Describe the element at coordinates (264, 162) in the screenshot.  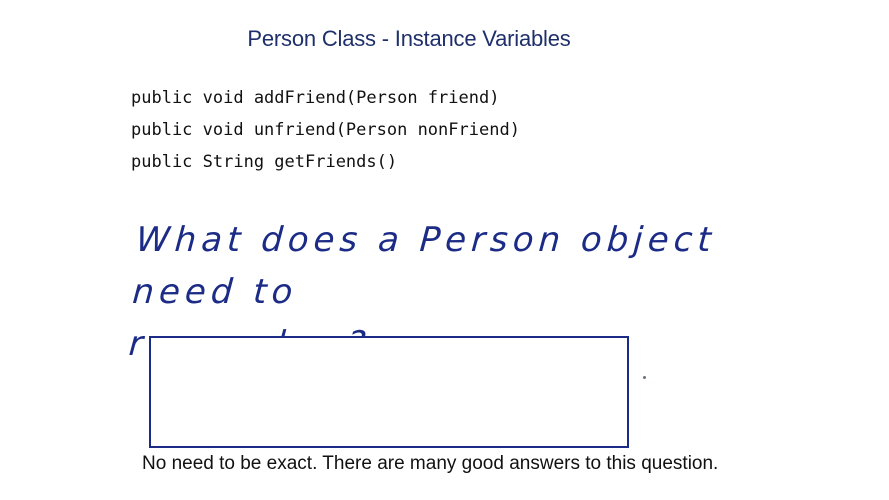
I see `code-line-get-friends: public String getFriends()` at that location.